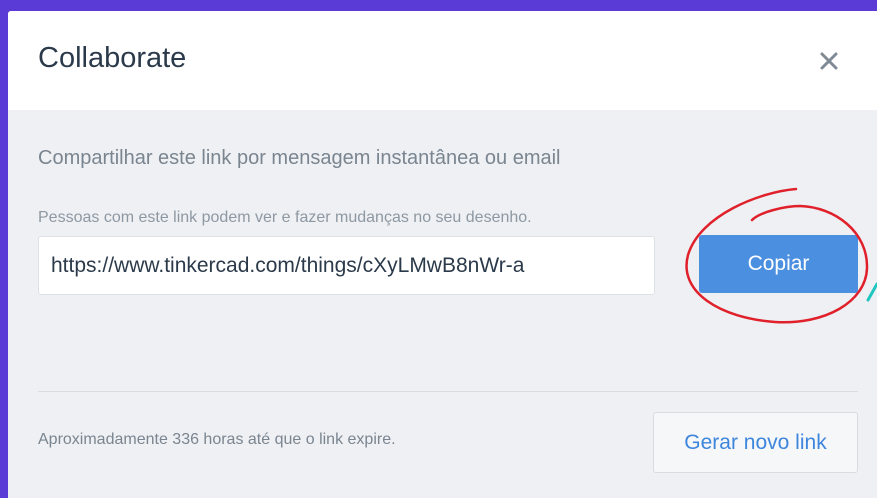  I want to click on dialog-title: Collaborate, so click(112, 58).